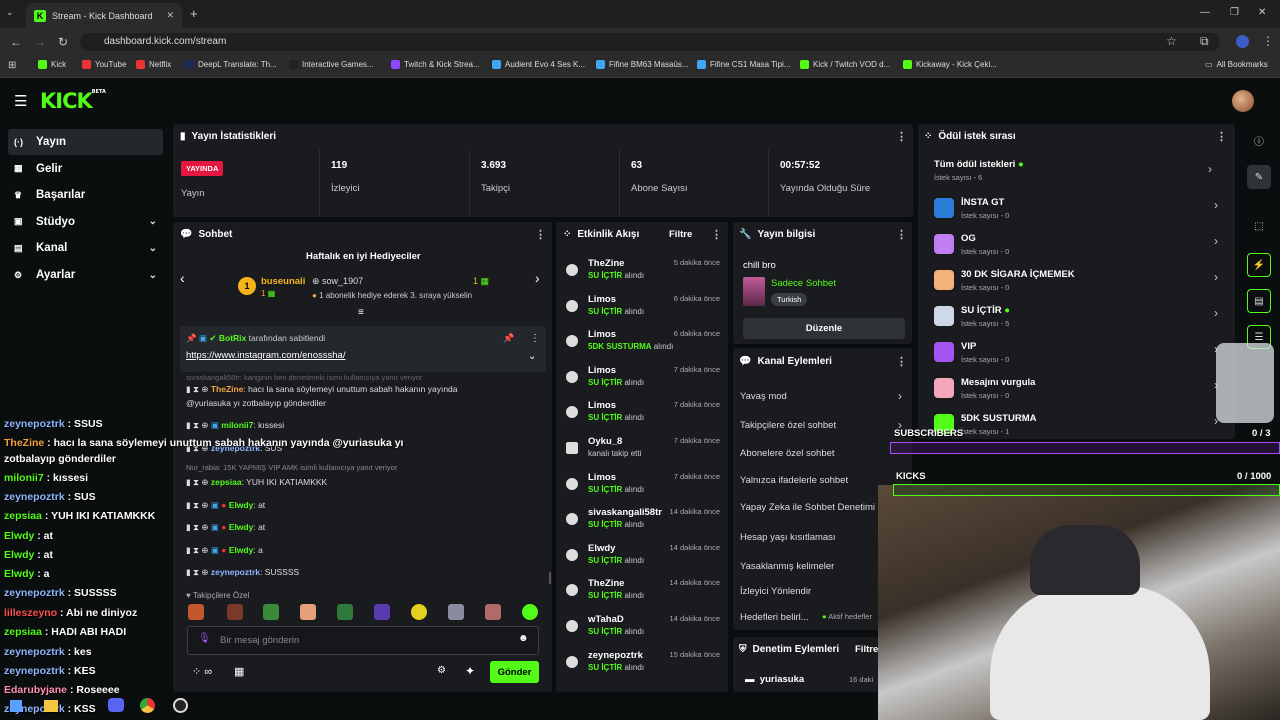 Image resolution: width=1280 pixels, height=720 pixels. I want to click on pencil-icon: ✎, so click(1259, 177).